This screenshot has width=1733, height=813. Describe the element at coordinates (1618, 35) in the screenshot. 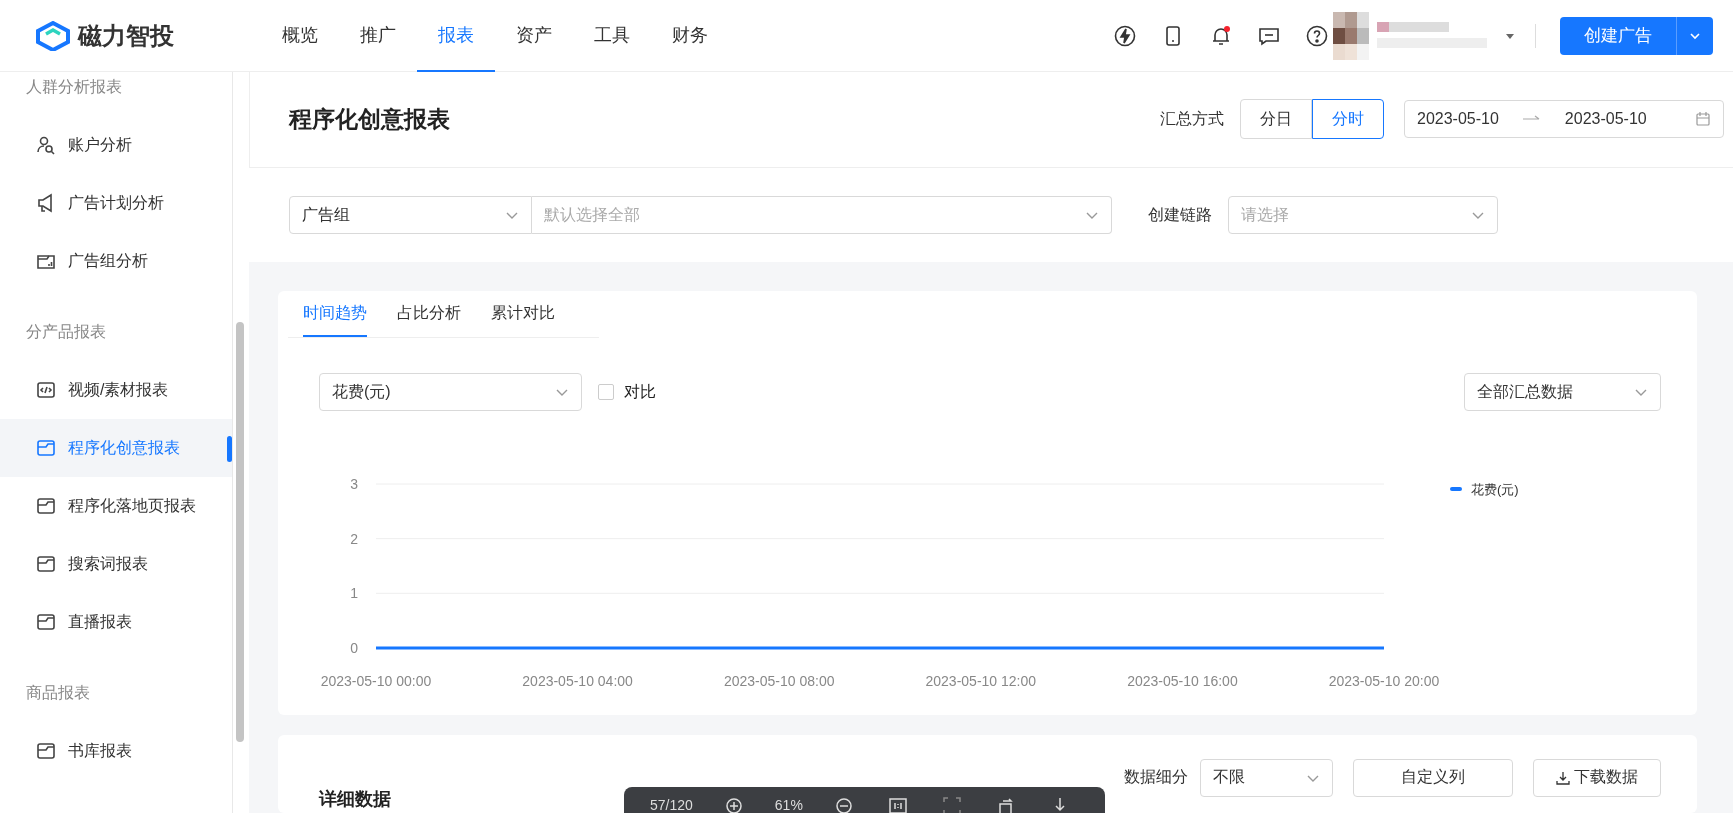

I see `create-ad-button: 创建广告` at that location.